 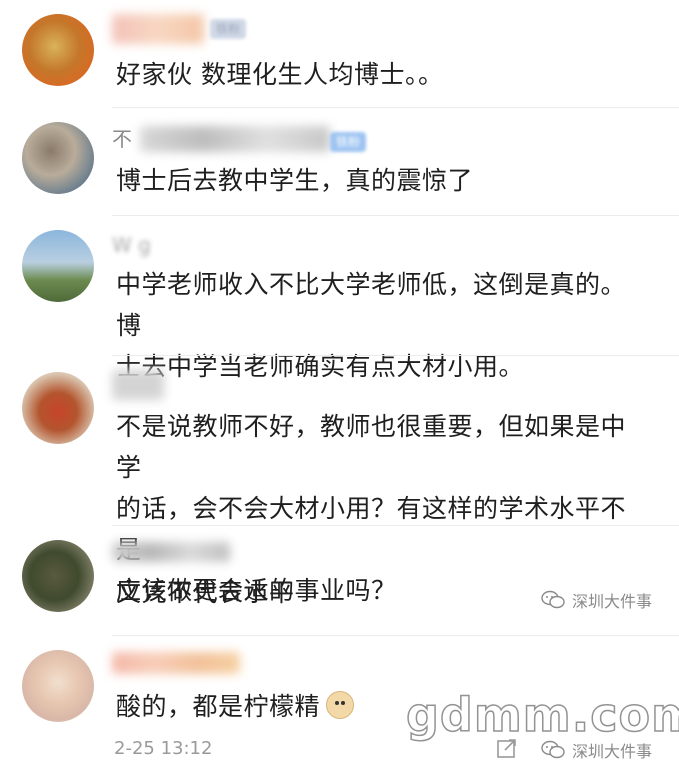 What do you see at coordinates (339, 162) in the screenshot?
I see `comment-item: 不 铁粉 博士后去教中学生，真的震惊了` at bounding box center [339, 162].